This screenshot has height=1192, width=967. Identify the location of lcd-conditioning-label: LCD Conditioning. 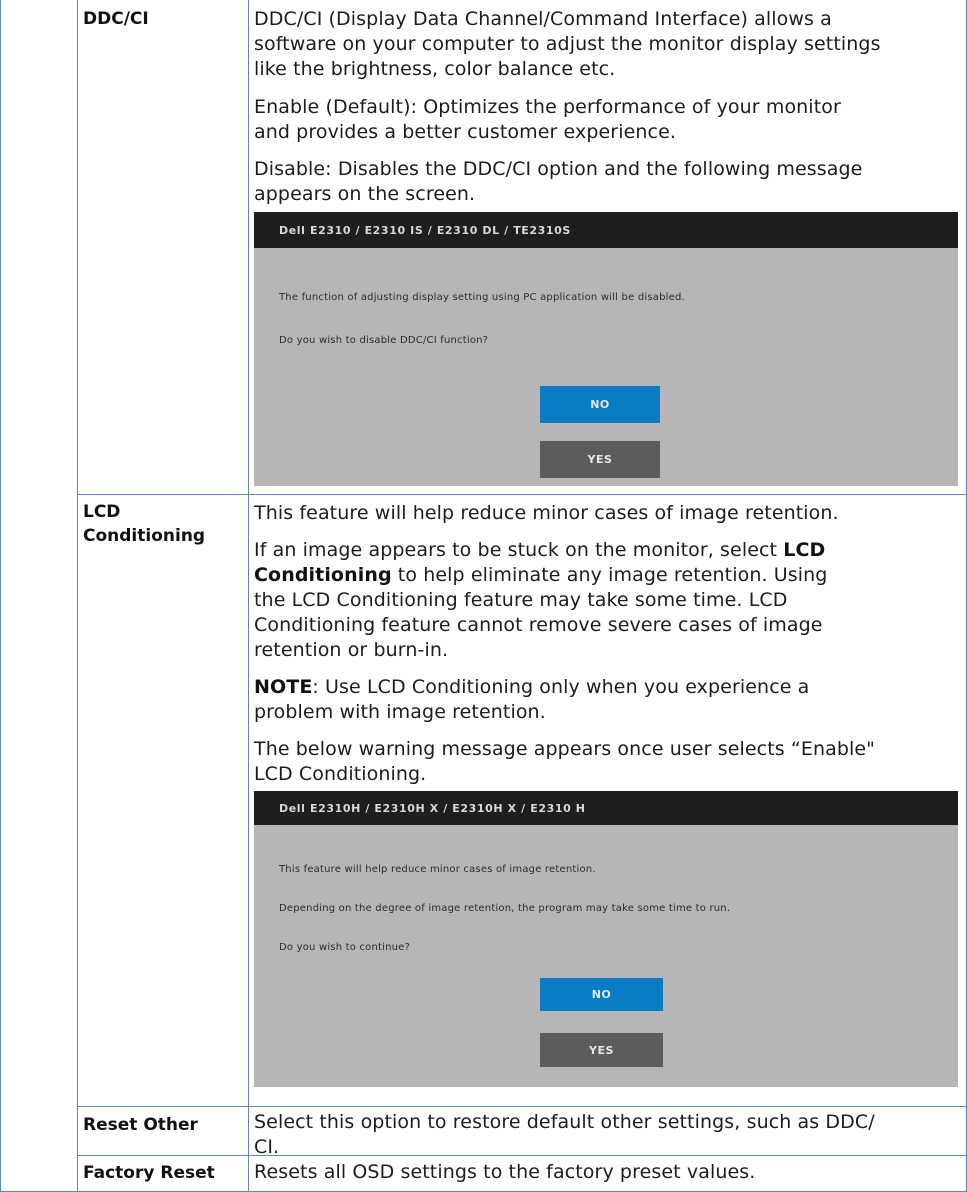
(144, 524).